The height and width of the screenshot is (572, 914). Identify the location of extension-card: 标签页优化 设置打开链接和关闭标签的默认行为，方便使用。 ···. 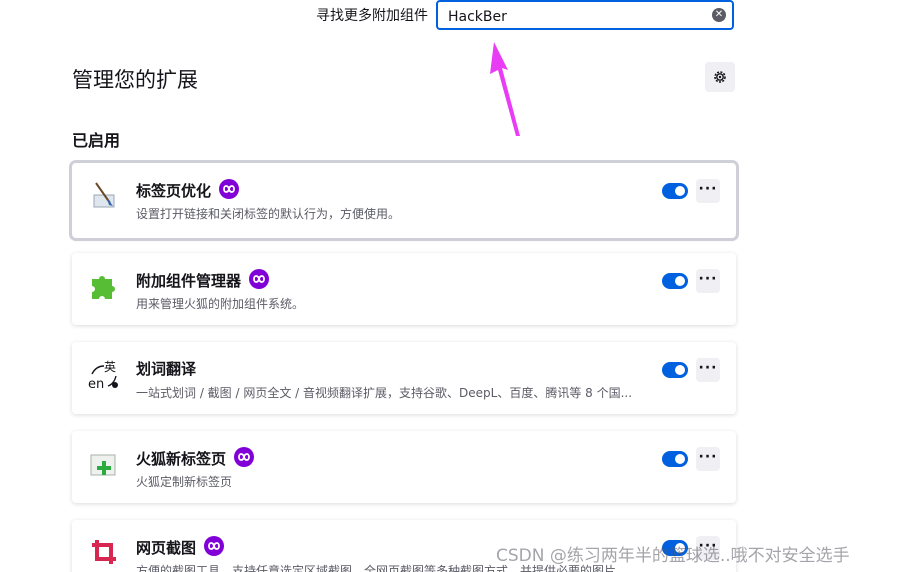
(404, 200).